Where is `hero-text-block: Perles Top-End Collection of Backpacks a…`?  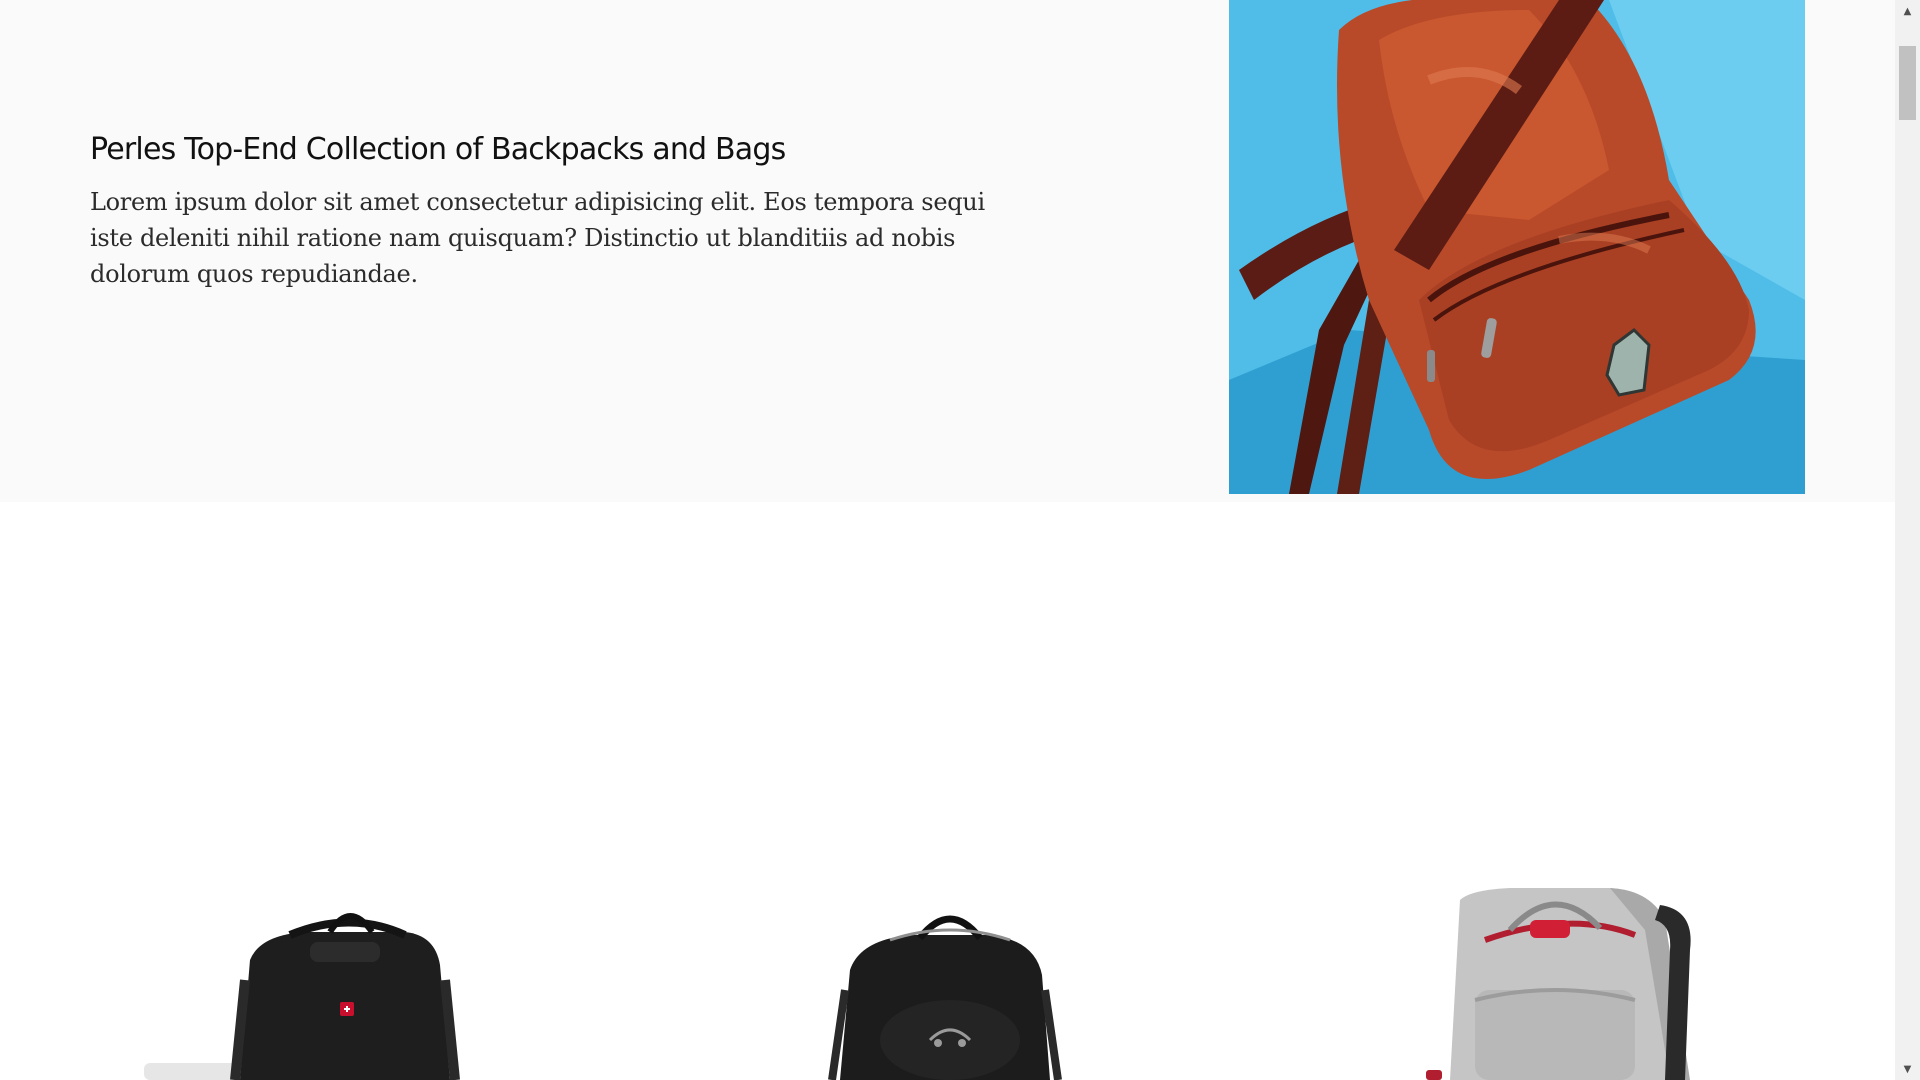
hero-text-block: Perles Top-End Collection of Backpacks a… is located at coordinates (560, 210).